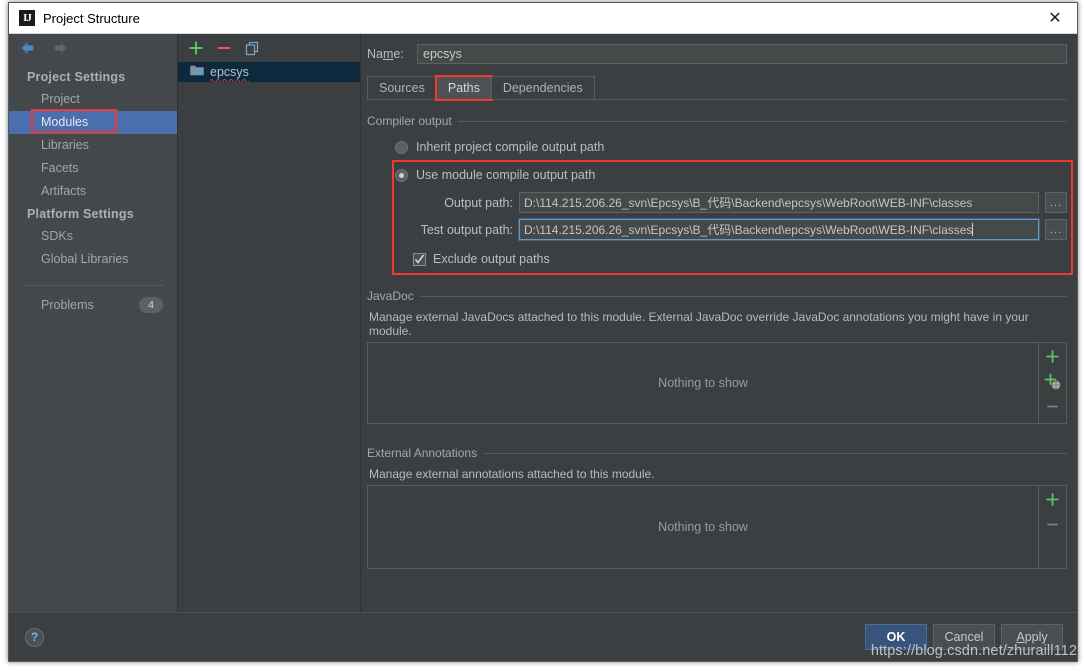  Describe the element at coordinates (196, 48) in the screenshot. I see `add-module-button` at that location.